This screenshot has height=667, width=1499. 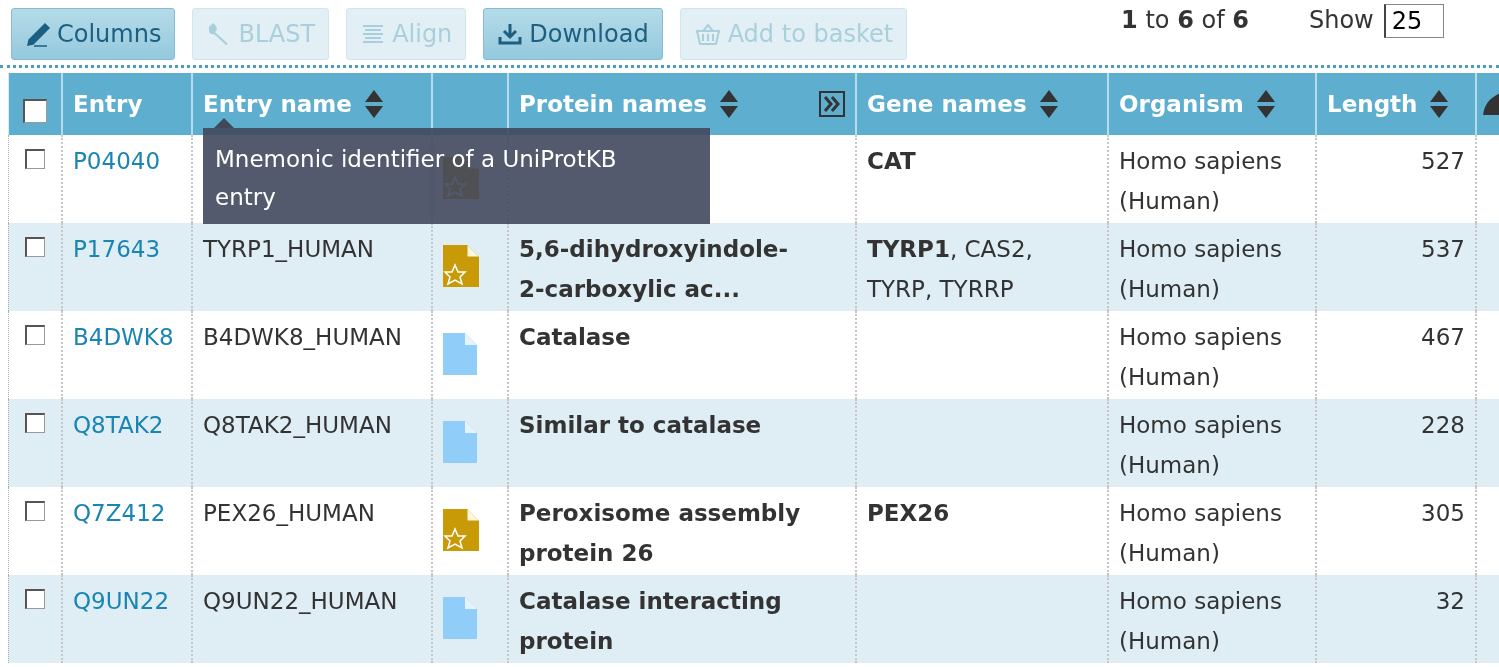 I want to click on entry-link: P04040, so click(x=117, y=161).